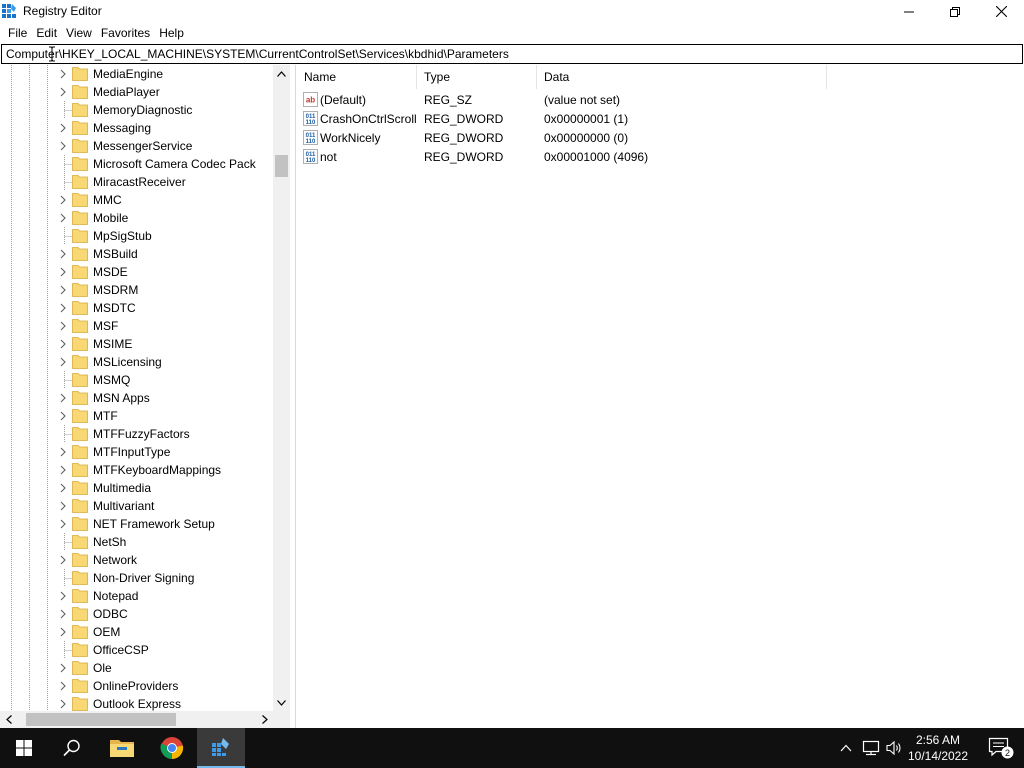 This screenshot has height=768, width=1024. I want to click on tree-item: MediaPlayer, so click(136, 92).